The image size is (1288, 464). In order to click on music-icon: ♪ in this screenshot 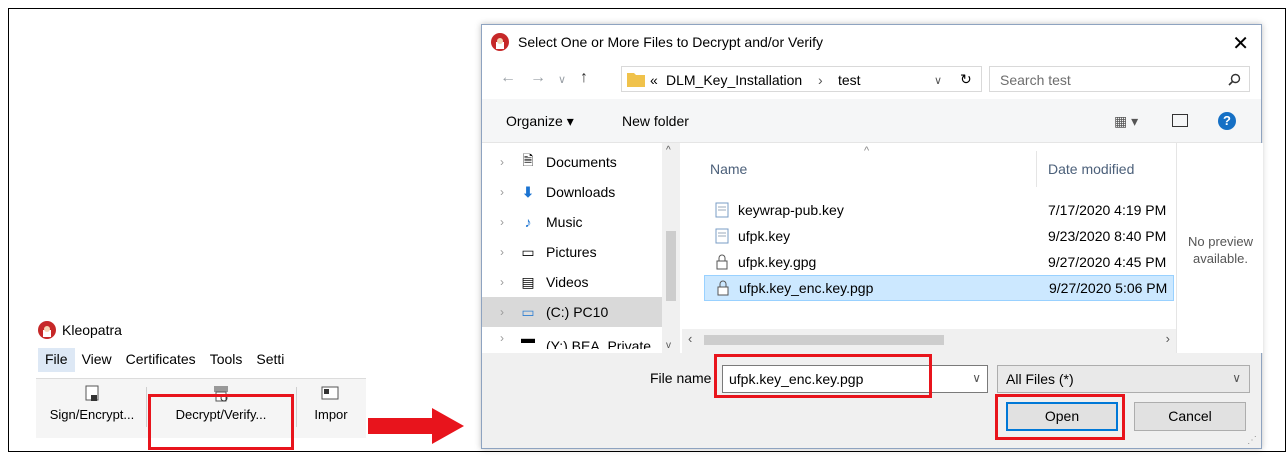, I will do `click(528, 222)`.